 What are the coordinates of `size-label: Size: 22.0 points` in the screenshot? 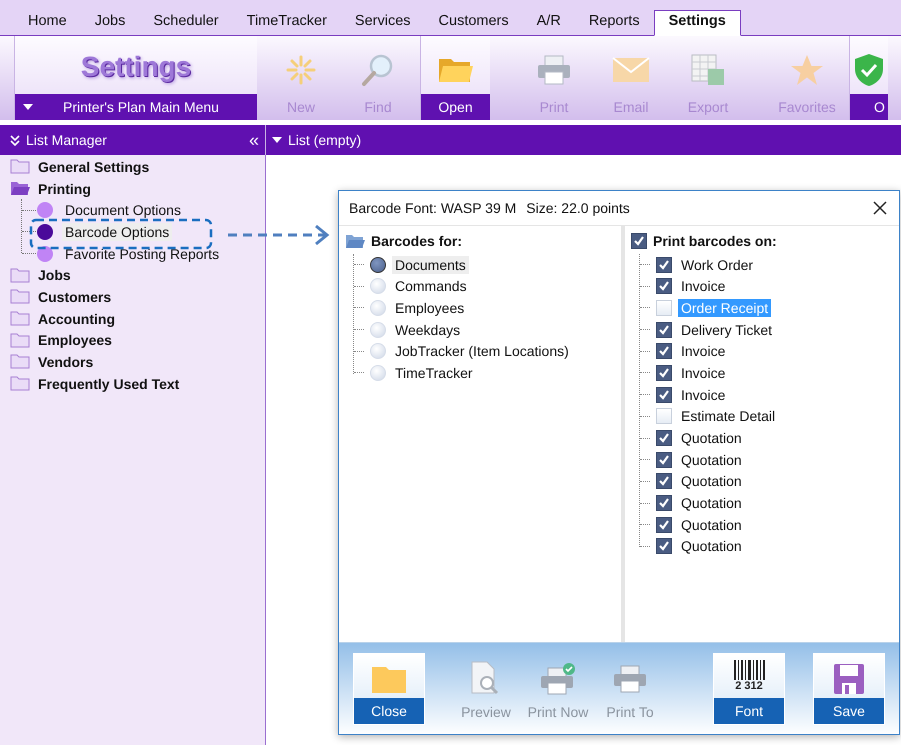 It's located at (578, 208).